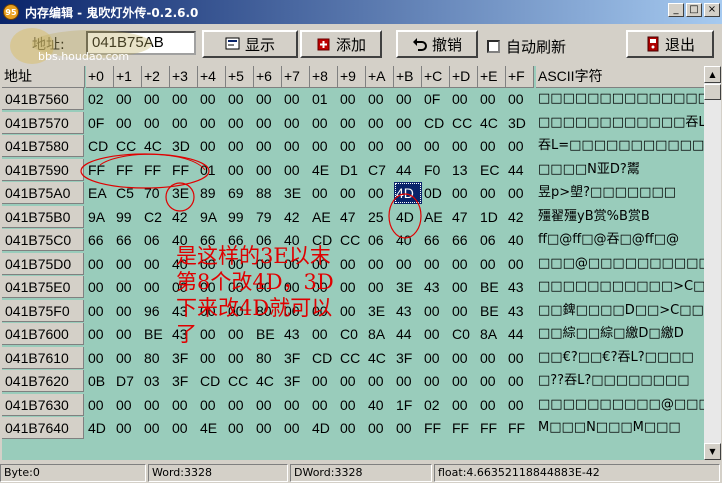  What do you see at coordinates (156, 217) in the screenshot?
I see `byte-cell: C2` at bounding box center [156, 217].